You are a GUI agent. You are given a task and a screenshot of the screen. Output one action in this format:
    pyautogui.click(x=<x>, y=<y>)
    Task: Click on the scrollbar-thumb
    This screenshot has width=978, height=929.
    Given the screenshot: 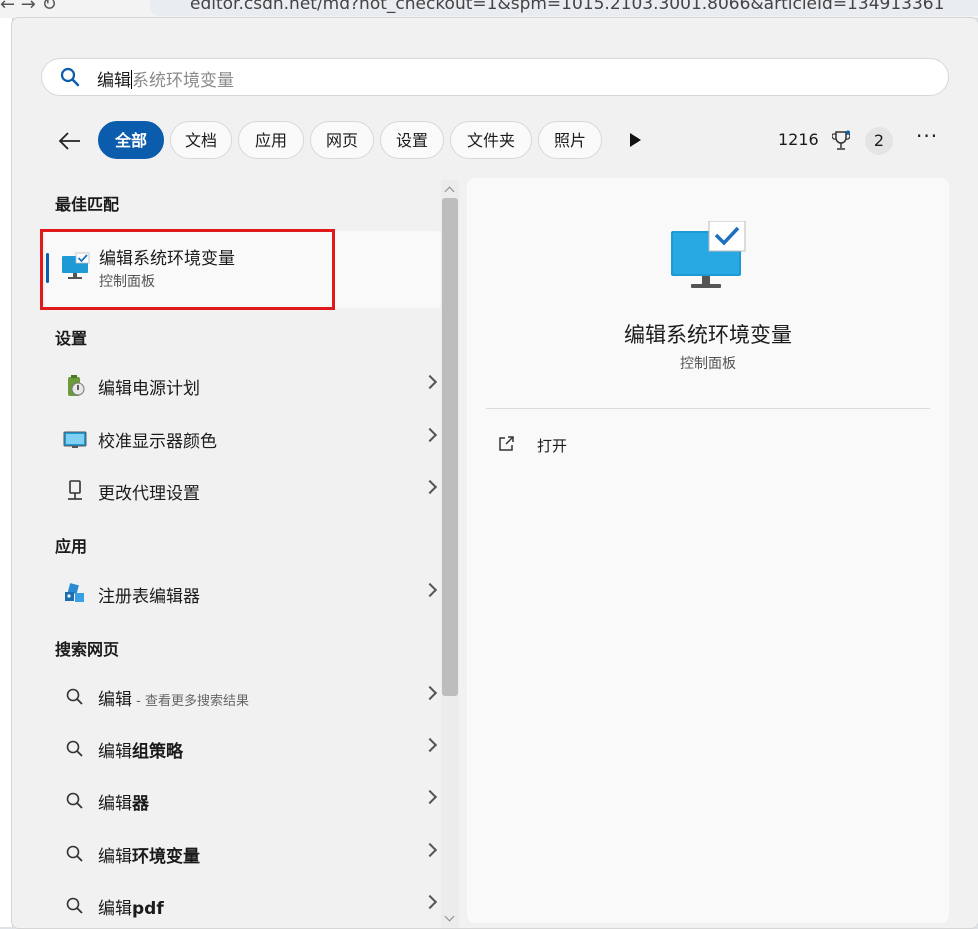 What is the action you would take?
    pyautogui.click(x=450, y=447)
    